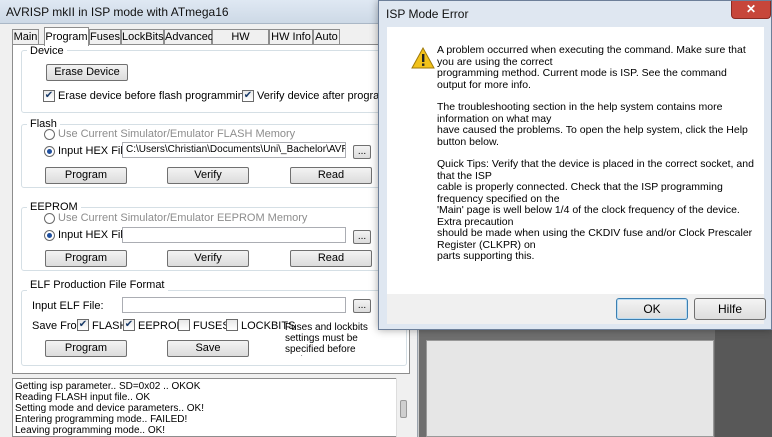  What do you see at coordinates (66, 36) in the screenshot?
I see `tab-program: Program` at bounding box center [66, 36].